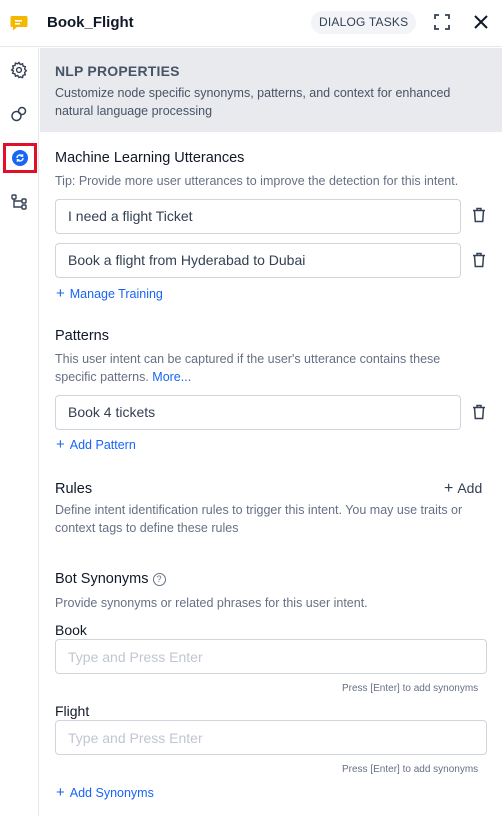 The width and height of the screenshot is (502, 816). I want to click on help-icon: ?, so click(159, 579).